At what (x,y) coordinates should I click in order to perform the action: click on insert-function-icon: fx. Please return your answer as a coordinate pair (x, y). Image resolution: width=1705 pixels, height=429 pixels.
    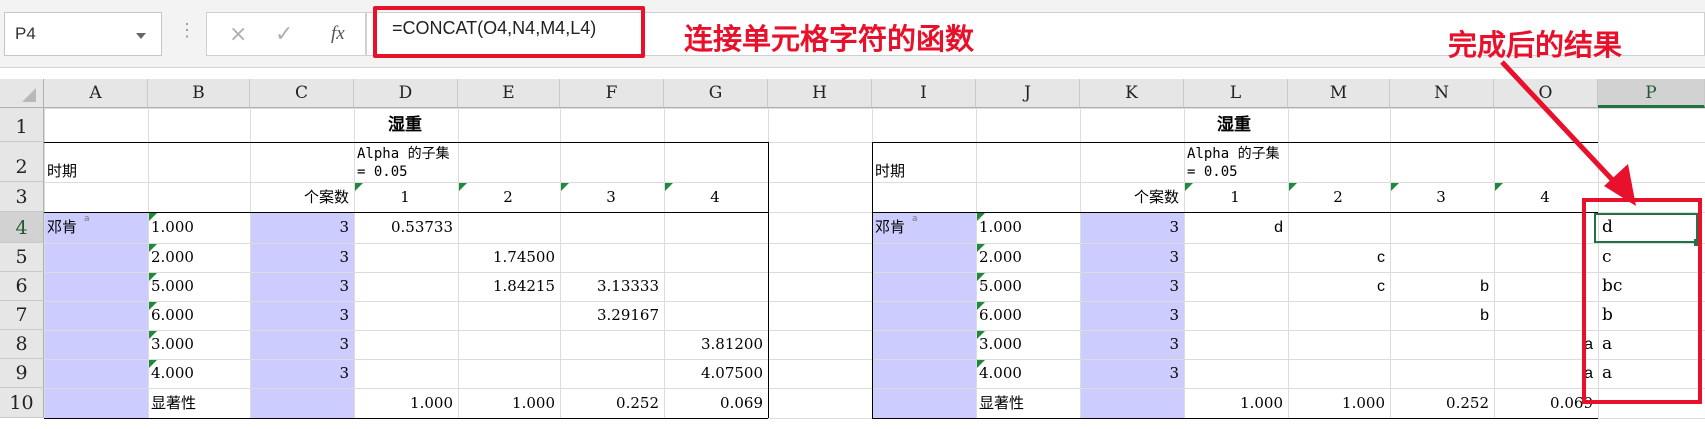
    Looking at the image, I should click on (338, 34).